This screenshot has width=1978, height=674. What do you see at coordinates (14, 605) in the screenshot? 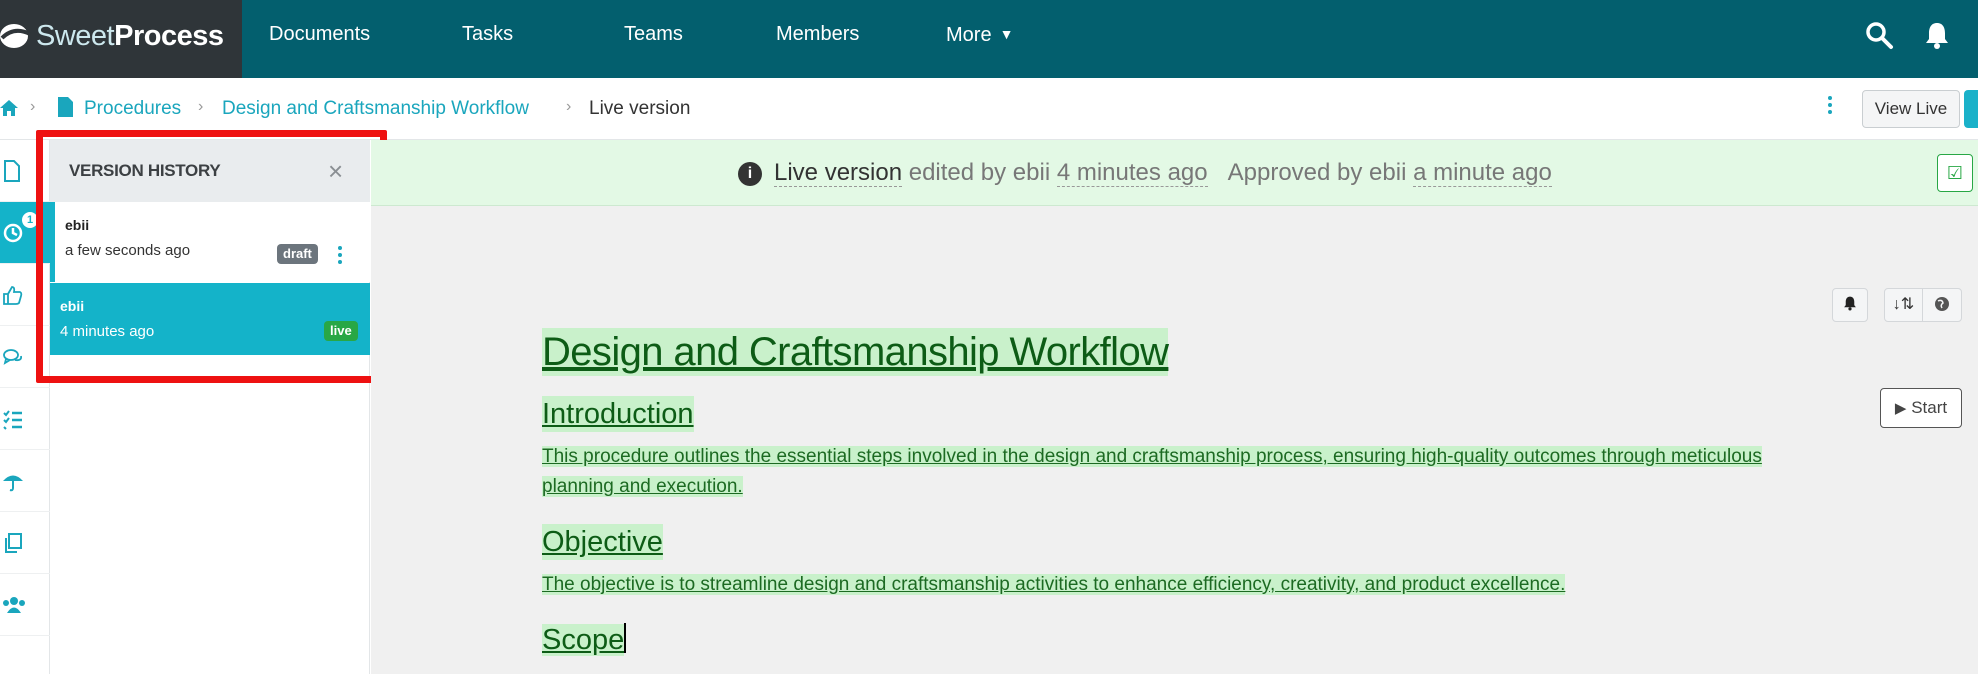
I see `users-icon` at bounding box center [14, 605].